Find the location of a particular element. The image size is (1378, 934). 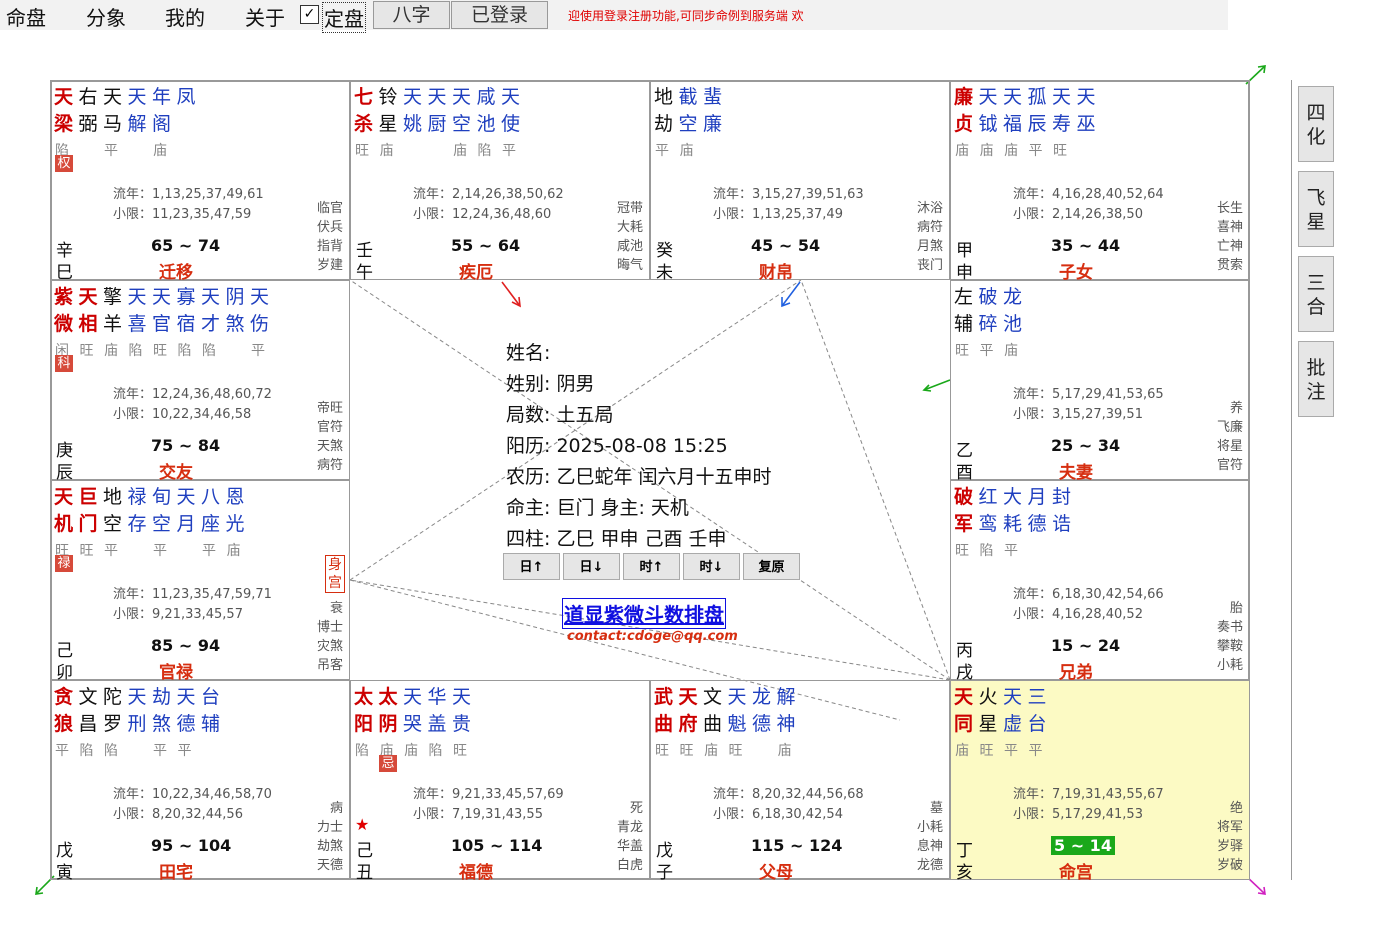

god-name: 将星 is located at coordinates (1229, 446).